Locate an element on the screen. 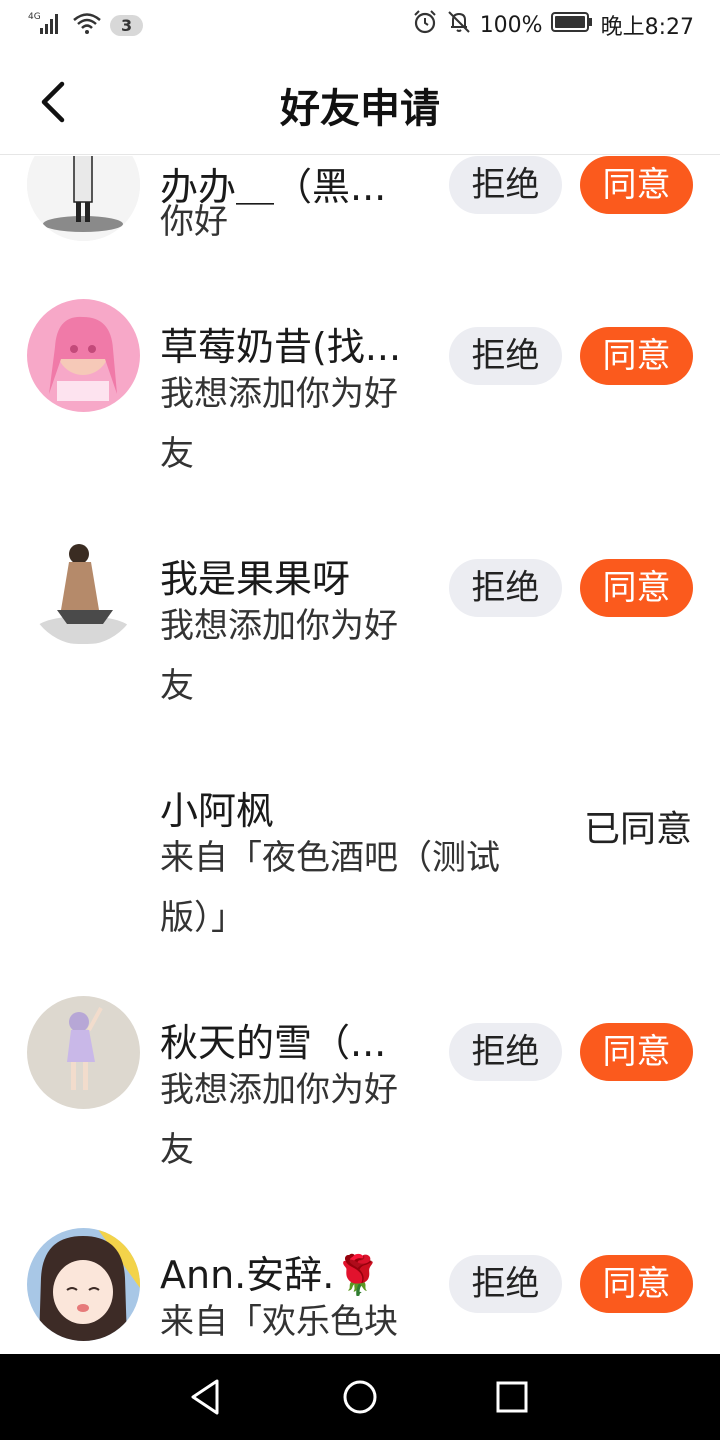  system-nav-bar is located at coordinates (360, 1397).